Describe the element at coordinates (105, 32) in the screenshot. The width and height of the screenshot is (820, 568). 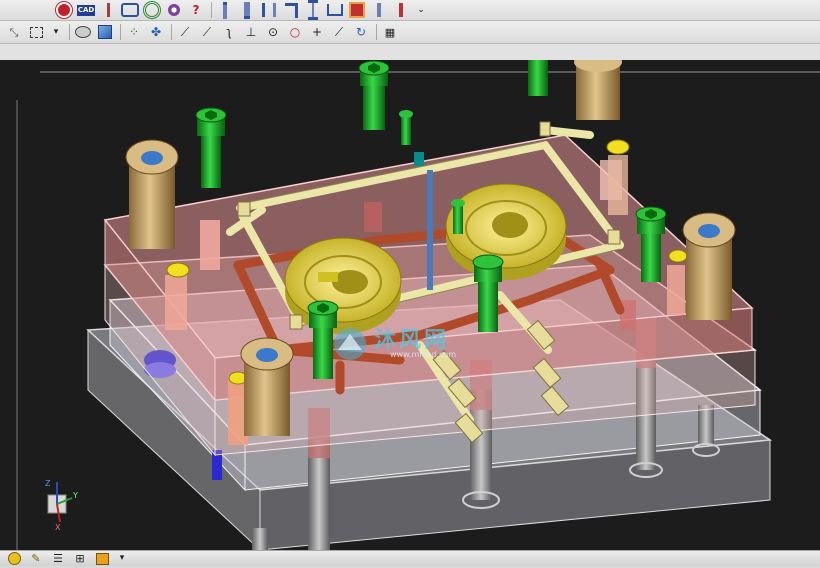
I see `cube-view-icon` at that location.